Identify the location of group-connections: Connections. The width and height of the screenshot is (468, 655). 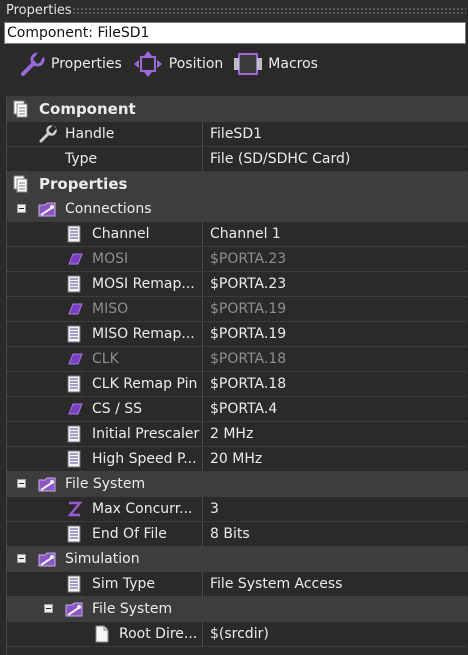
(237, 209).